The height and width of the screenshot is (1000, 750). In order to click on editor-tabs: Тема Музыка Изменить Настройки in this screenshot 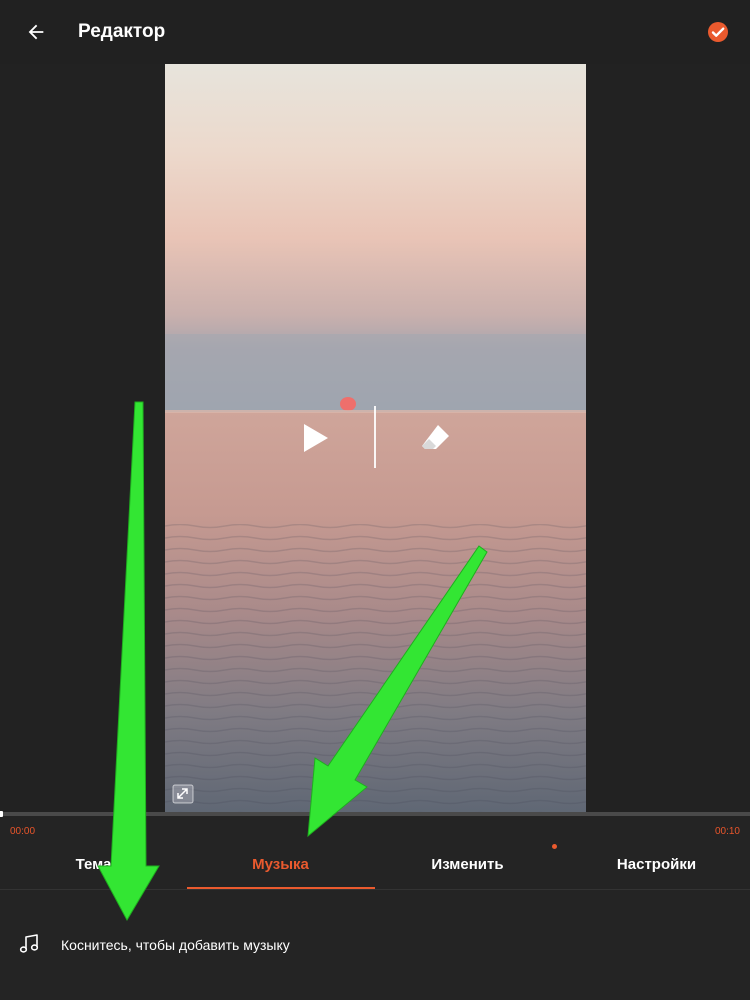, I will do `click(375, 864)`.